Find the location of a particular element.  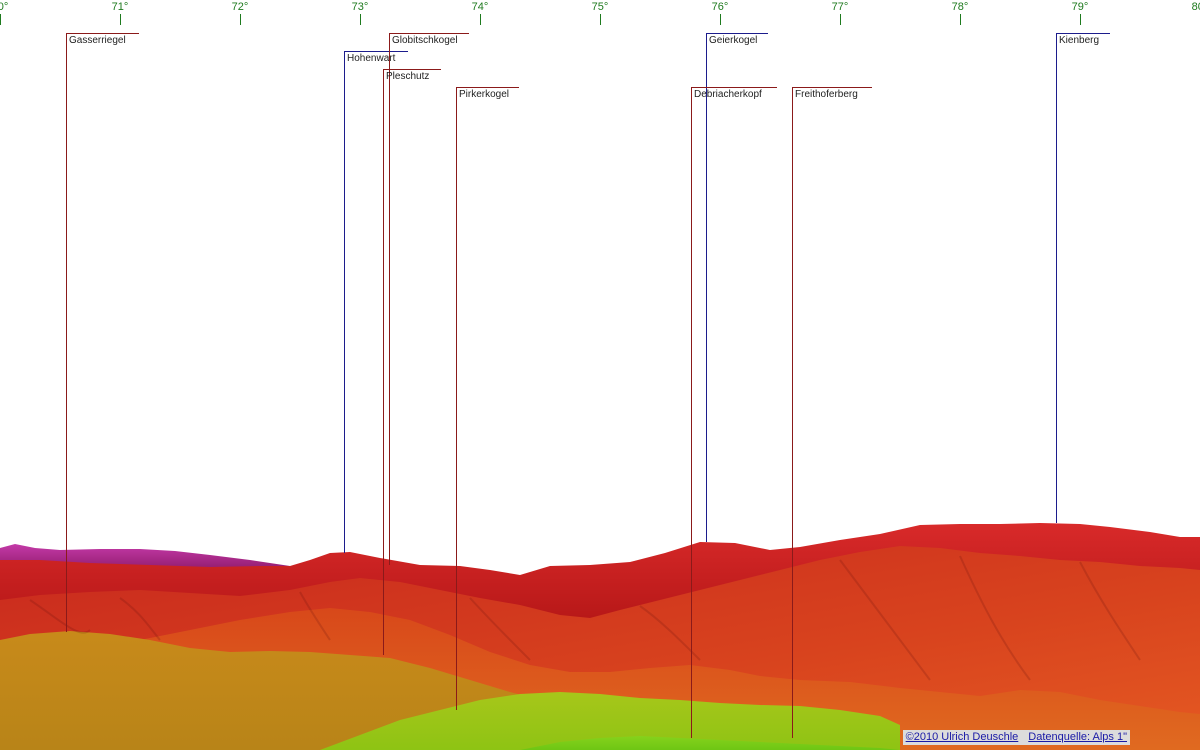

azimuth-tick: 72° is located at coordinates (240, 12).